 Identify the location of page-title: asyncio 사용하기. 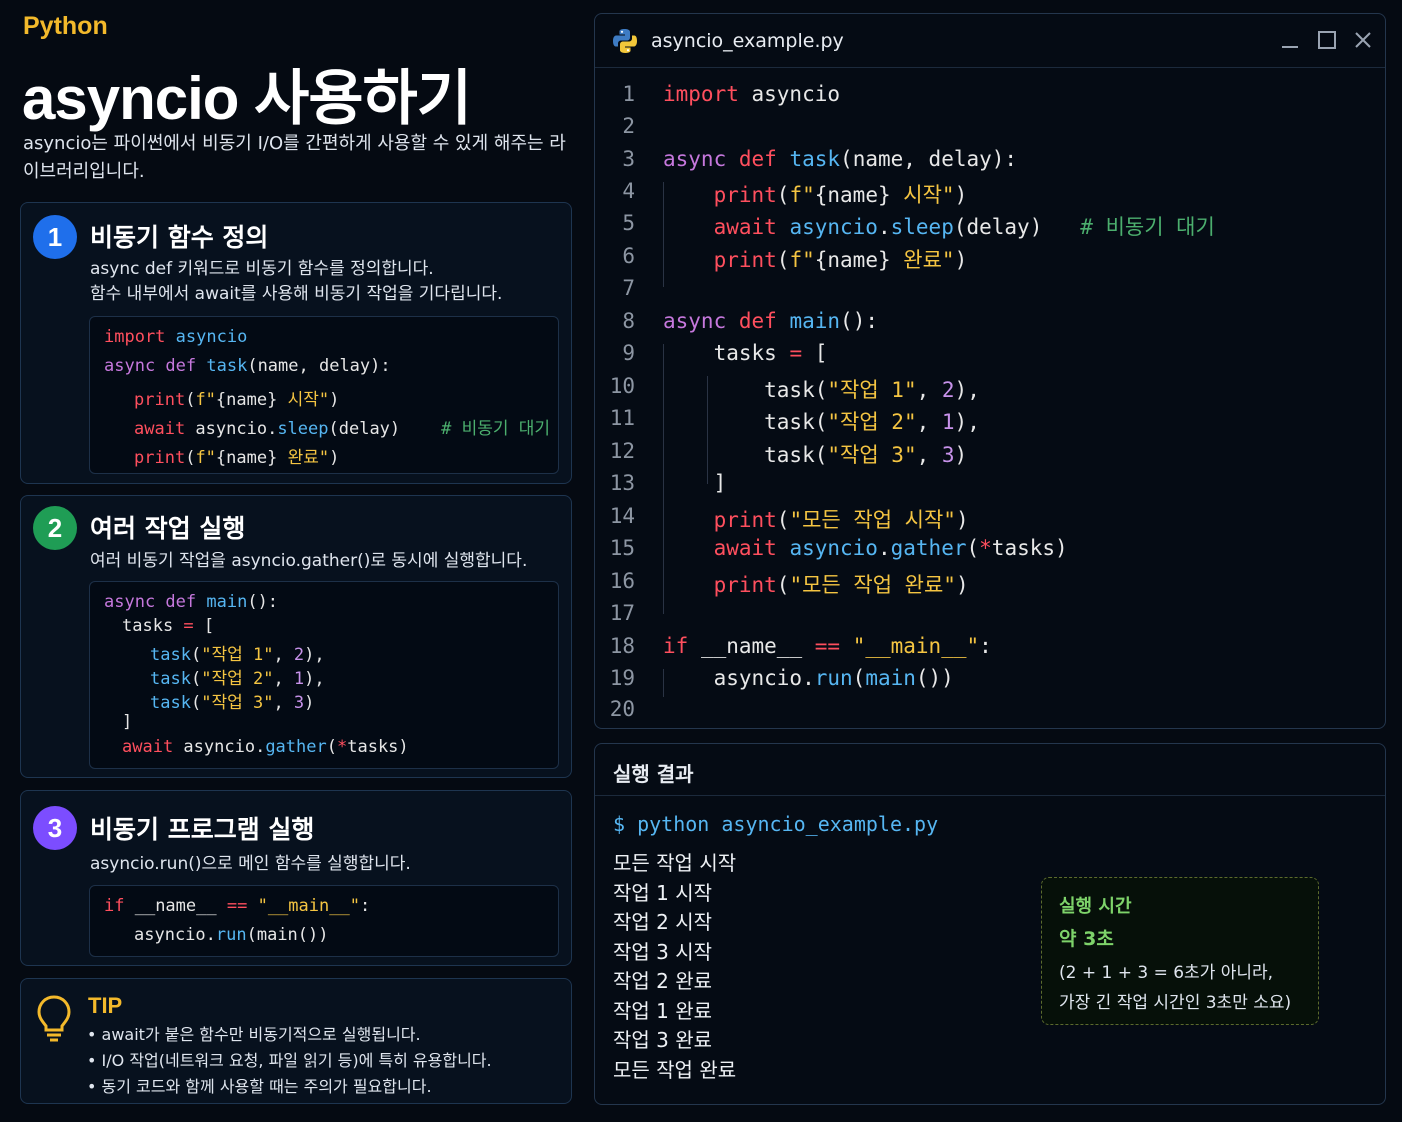
(247, 98).